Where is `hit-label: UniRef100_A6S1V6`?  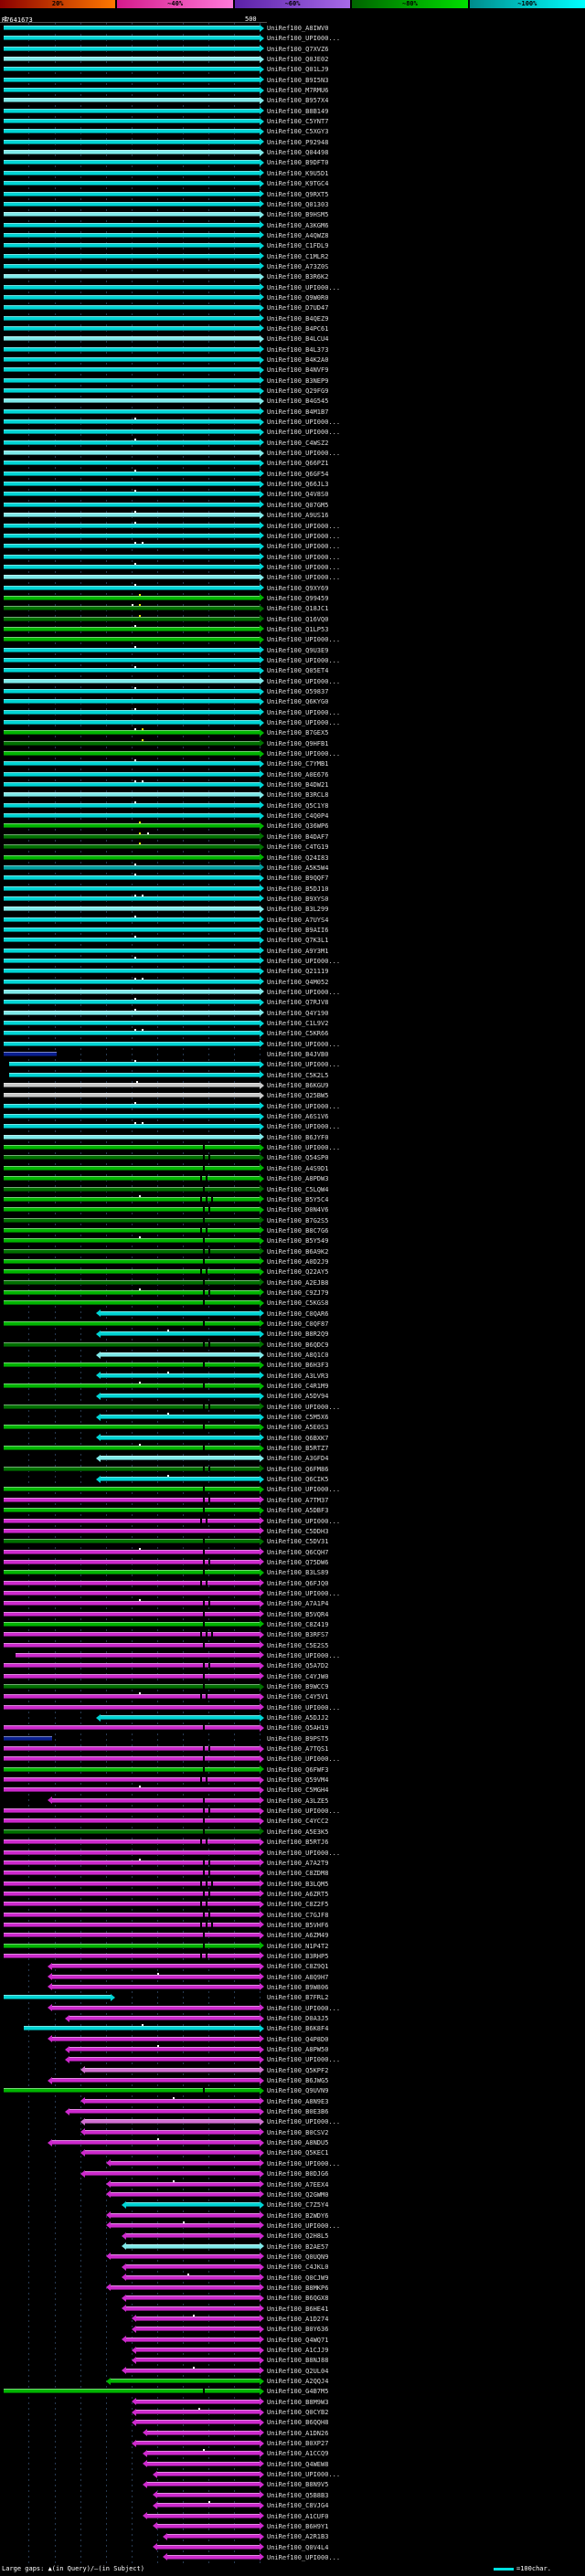 hit-label: UniRef100_A6S1V6 is located at coordinates (298, 1116).